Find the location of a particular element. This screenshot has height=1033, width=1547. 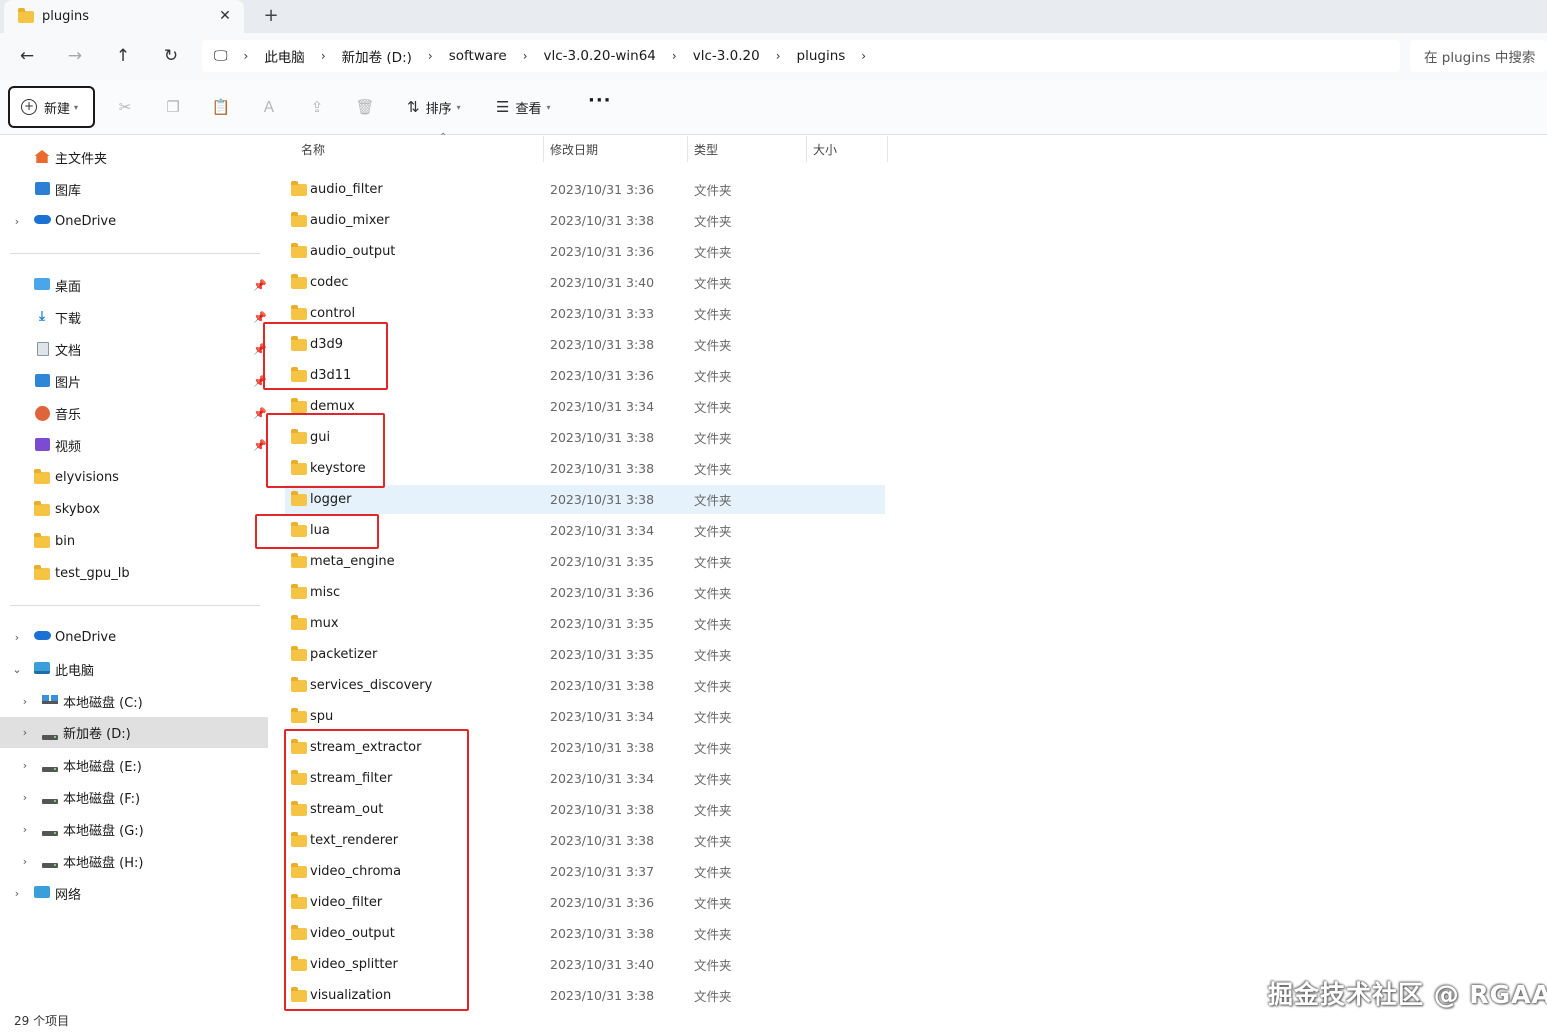

file-row: mux 2023/10/31 3:35 文件夹 is located at coordinates (585, 623).